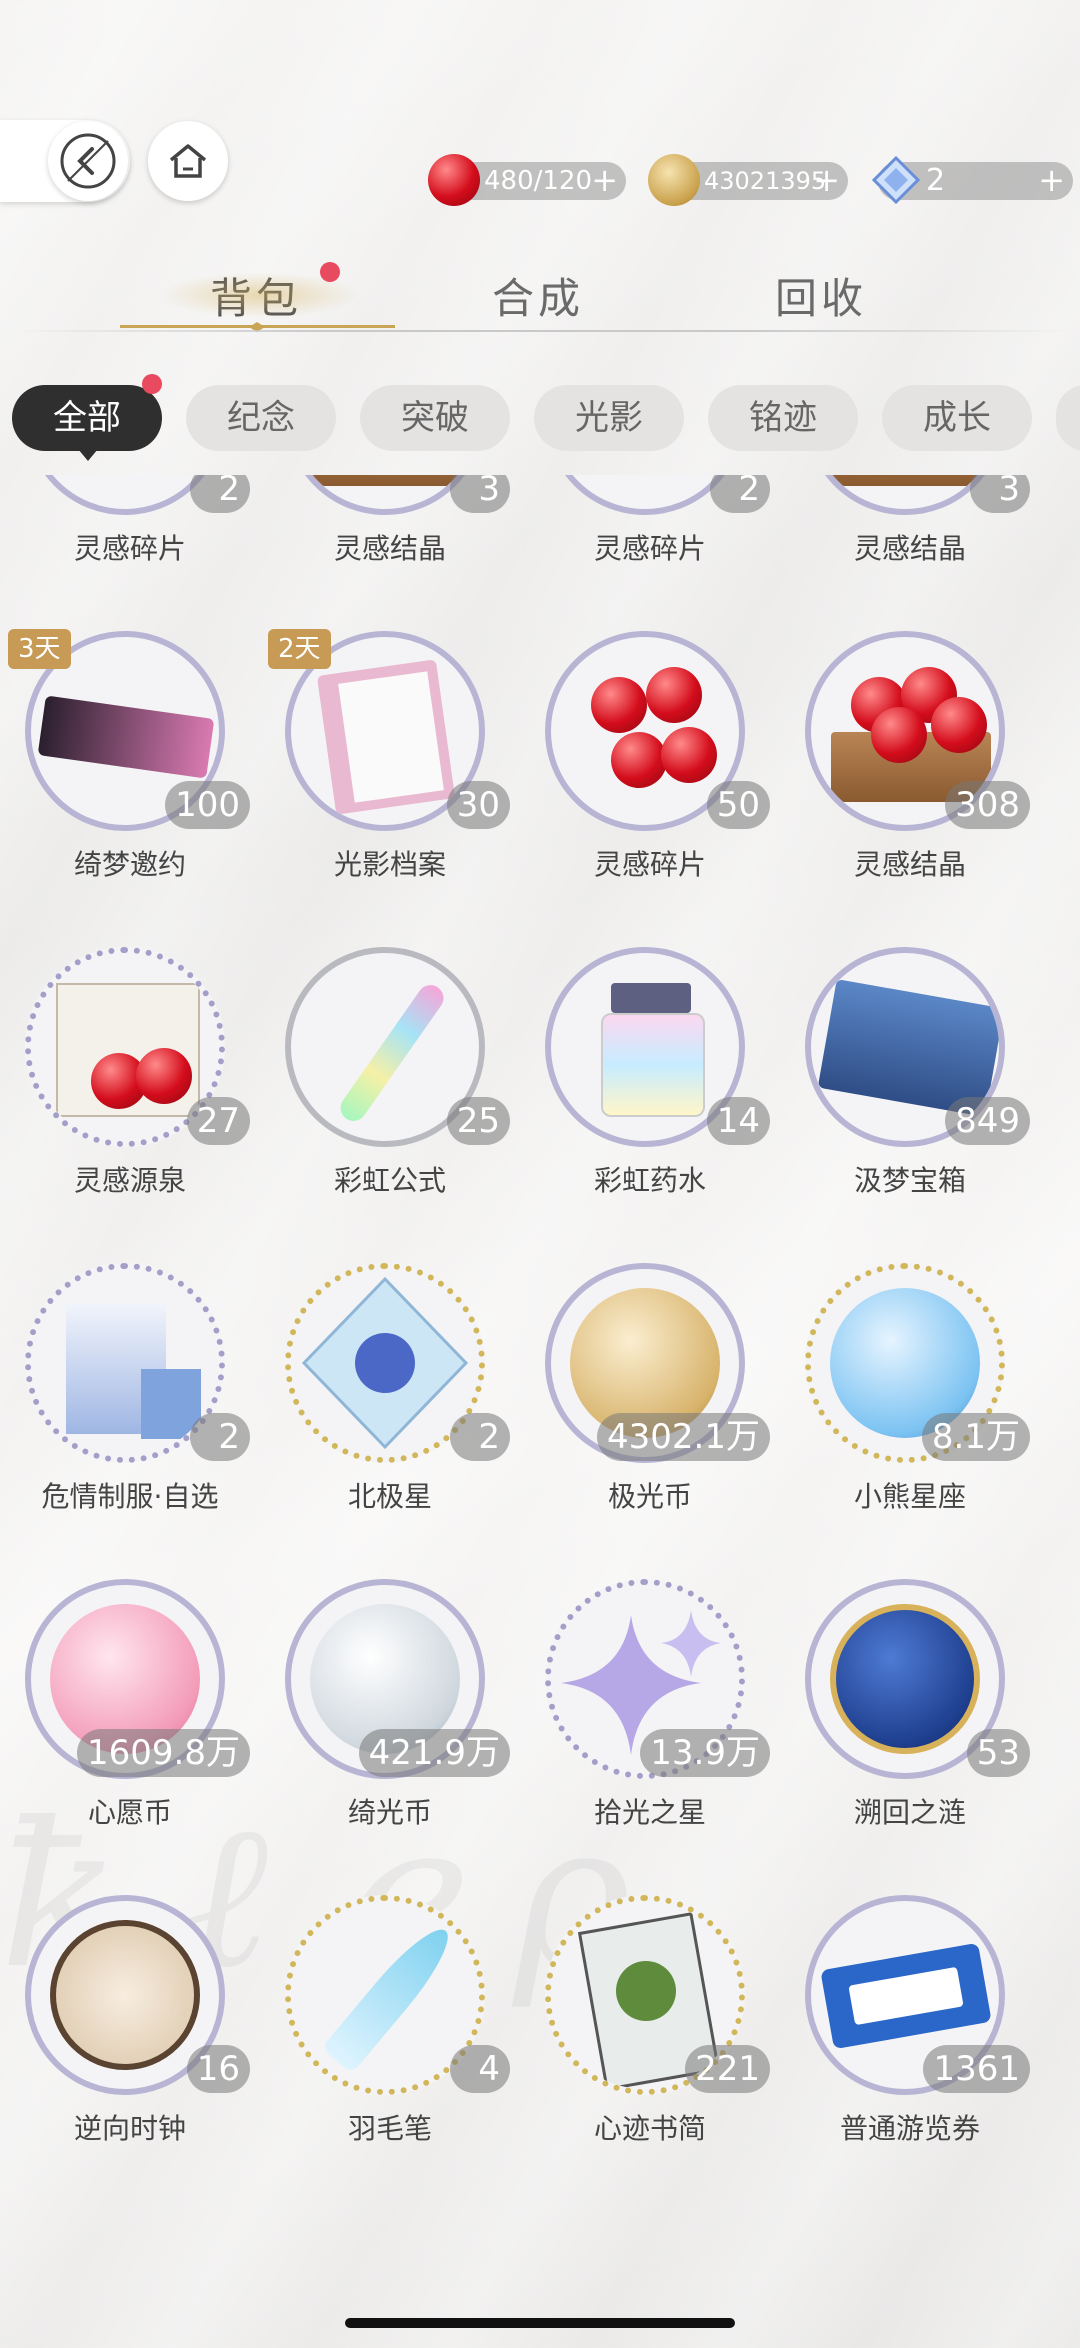 This screenshot has height=2348, width=1080. Describe the element at coordinates (674, 180) in the screenshot. I see `gold-coin-icon` at that location.